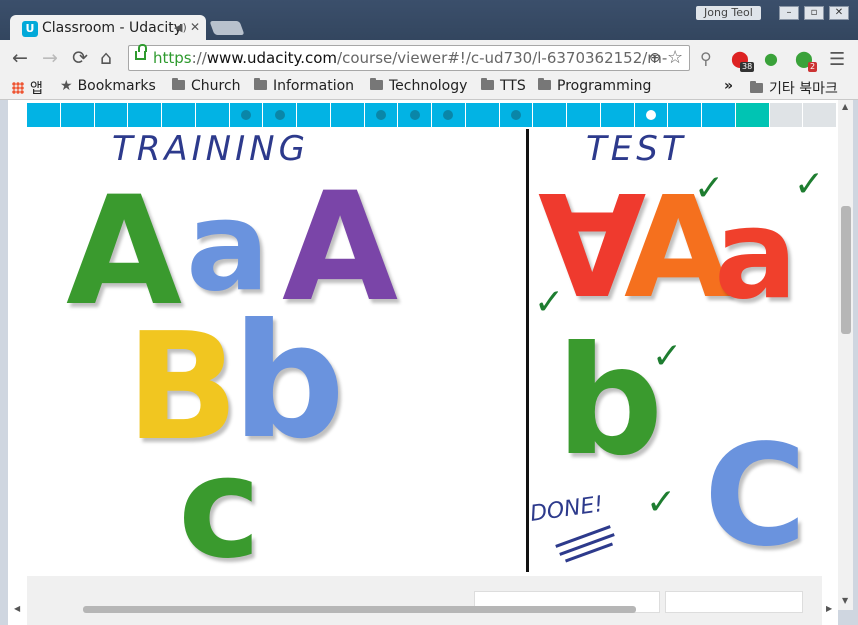 The width and height of the screenshot is (858, 625). What do you see at coordinates (50, 58) in the screenshot?
I see `forward-button: →` at bounding box center [50, 58].